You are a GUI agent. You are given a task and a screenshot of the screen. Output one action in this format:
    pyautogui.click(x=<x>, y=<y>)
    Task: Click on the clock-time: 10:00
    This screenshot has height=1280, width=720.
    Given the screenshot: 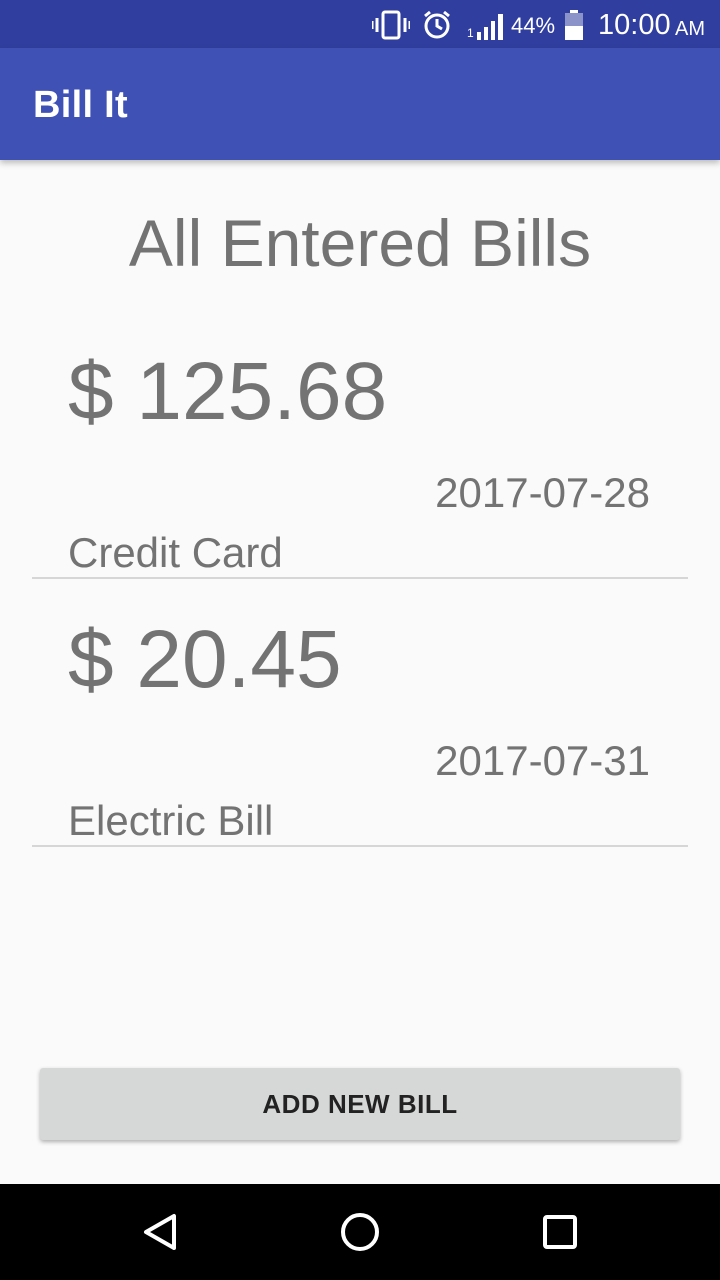 What is the action you would take?
    pyautogui.click(x=634, y=25)
    